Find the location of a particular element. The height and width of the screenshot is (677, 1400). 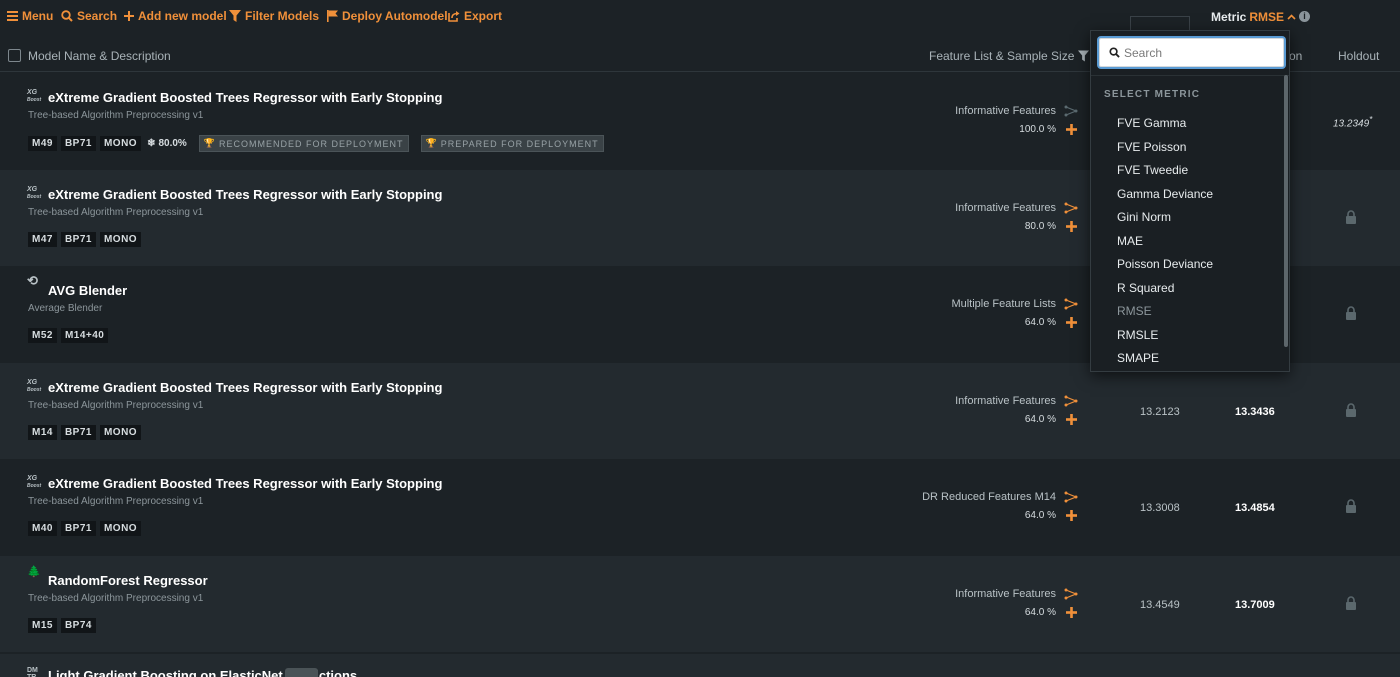

header-feature-list: Feature List & Sample Size is located at coordinates (1009, 56).